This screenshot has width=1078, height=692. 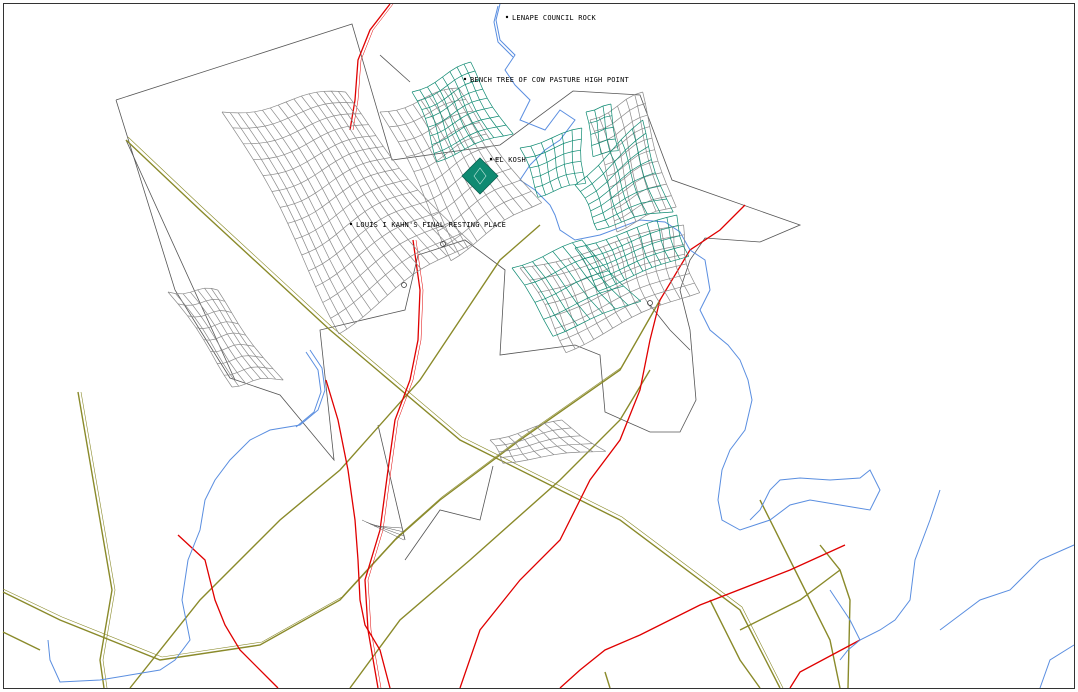 I want to click on label-bench-tree: BENCH TREE OF COW PASTURE HIGH POINT, so click(x=550, y=80).